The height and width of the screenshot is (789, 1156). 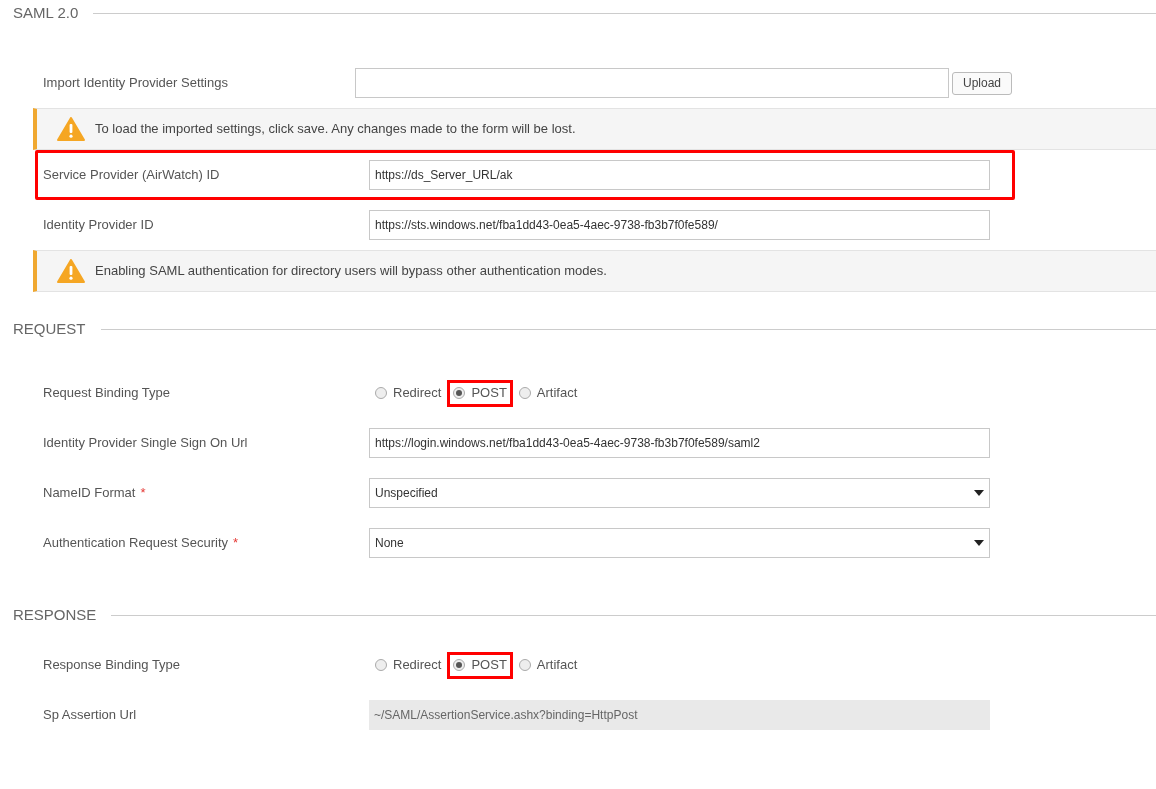 What do you see at coordinates (389, 543) in the screenshot?
I see `dropdown-value: None` at bounding box center [389, 543].